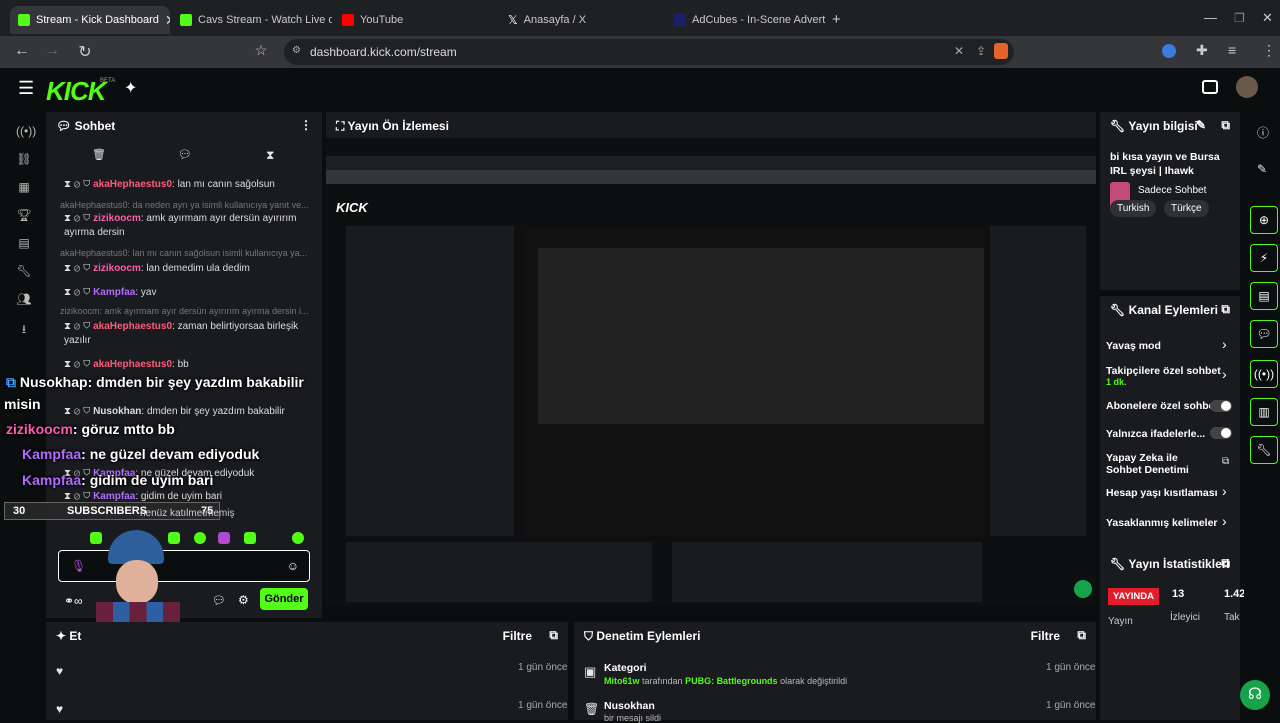 This screenshot has height=723, width=1280. I want to click on bookmark-icon: ☆, so click(261, 50).